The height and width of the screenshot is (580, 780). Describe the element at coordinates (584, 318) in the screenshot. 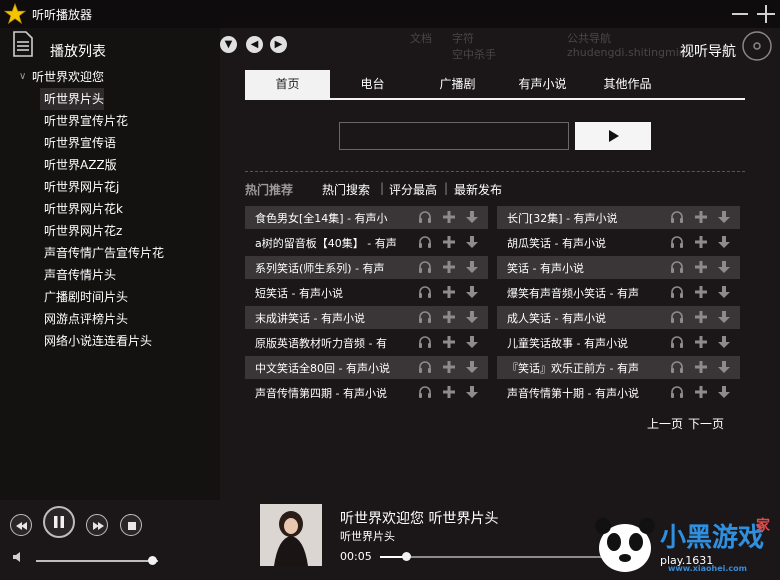

I see `list-item-title: 成人笑话 - 有声小说` at that location.